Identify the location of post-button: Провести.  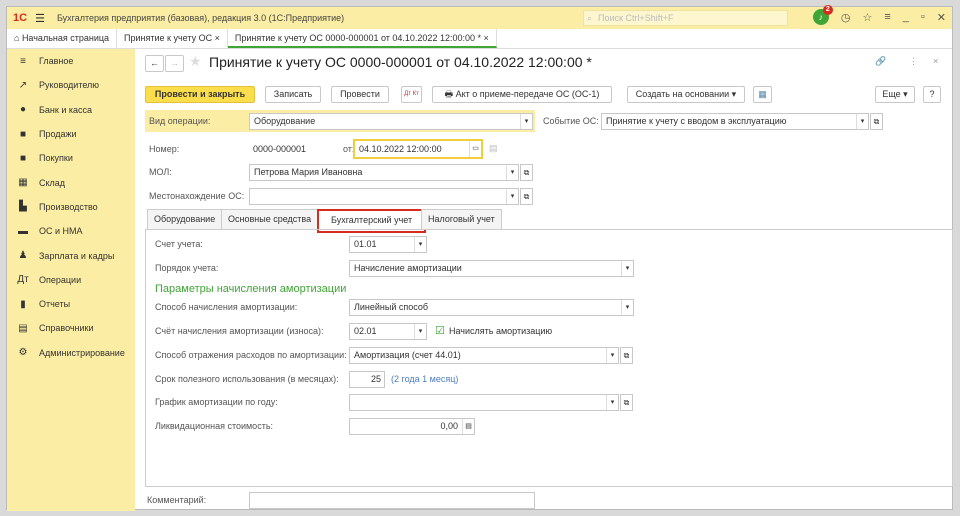
(360, 94).